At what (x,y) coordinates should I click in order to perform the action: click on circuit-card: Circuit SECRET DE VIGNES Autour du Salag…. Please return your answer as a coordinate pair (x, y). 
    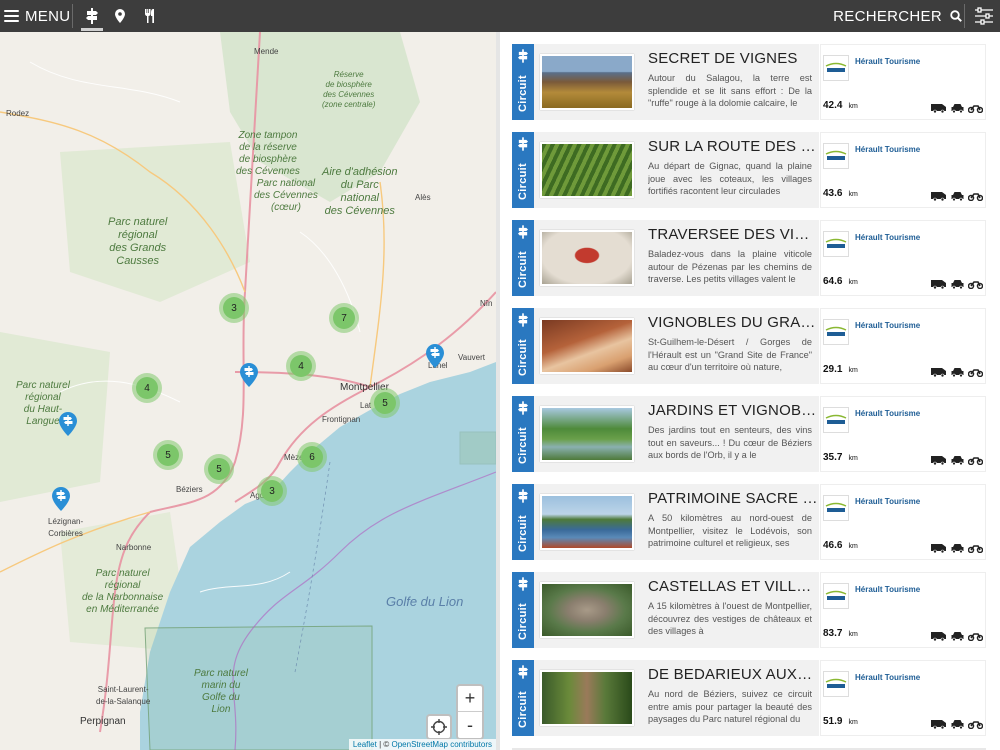
    Looking at the image, I should click on (749, 82).